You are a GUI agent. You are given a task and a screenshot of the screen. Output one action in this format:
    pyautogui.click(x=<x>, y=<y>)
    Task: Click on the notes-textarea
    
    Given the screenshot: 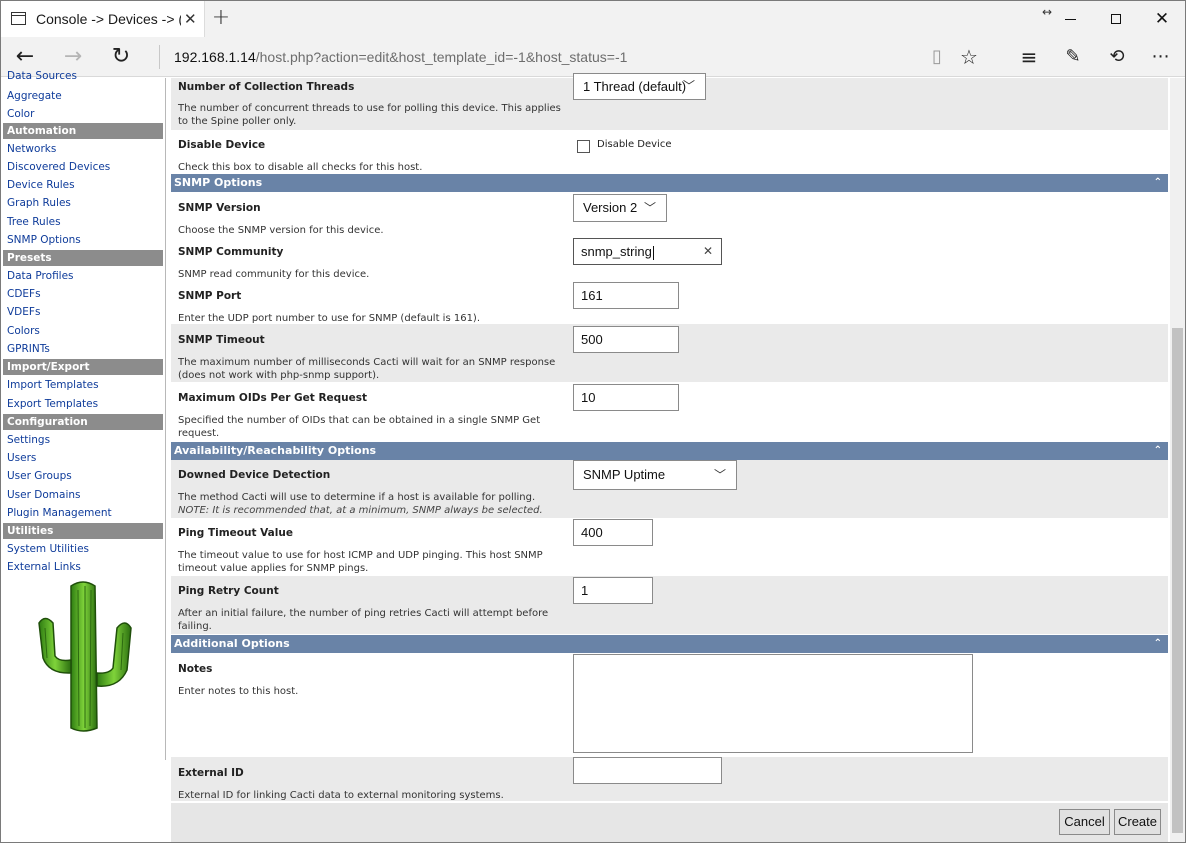 What is the action you would take?
    pyautogui.click(x=773, y=703)
    